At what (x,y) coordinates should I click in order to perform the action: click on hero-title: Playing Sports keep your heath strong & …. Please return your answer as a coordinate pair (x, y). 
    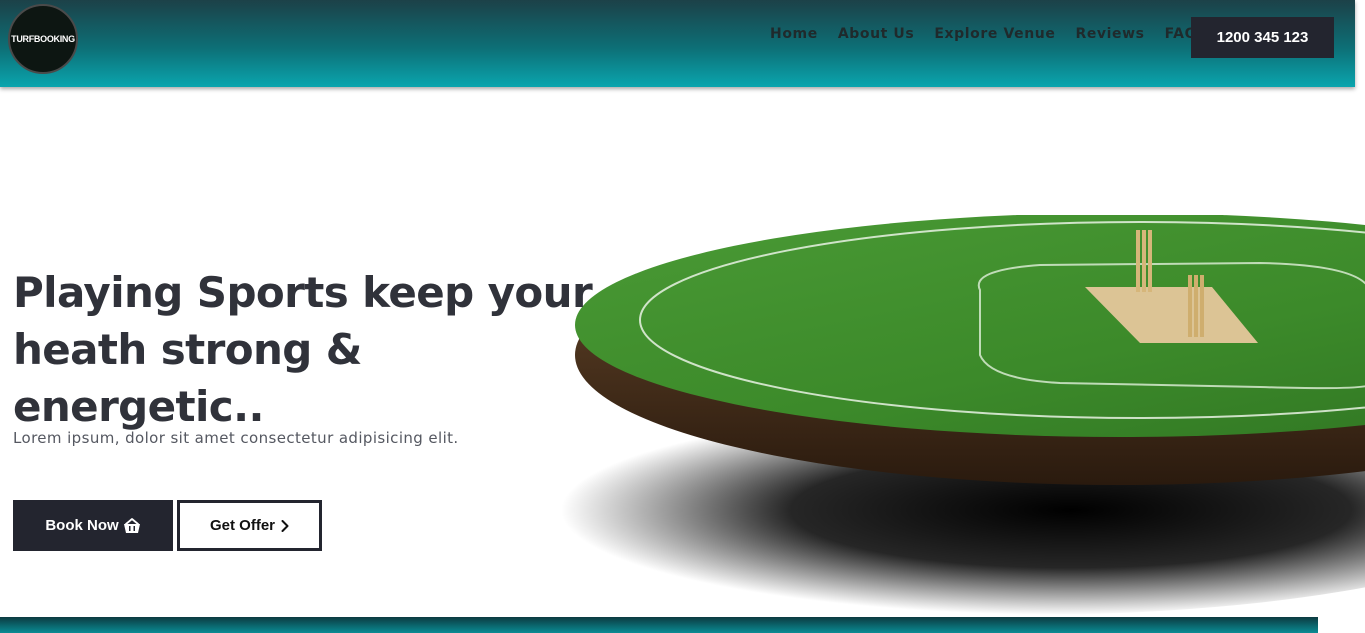
    Looking at the image, I should click on (313, 349).